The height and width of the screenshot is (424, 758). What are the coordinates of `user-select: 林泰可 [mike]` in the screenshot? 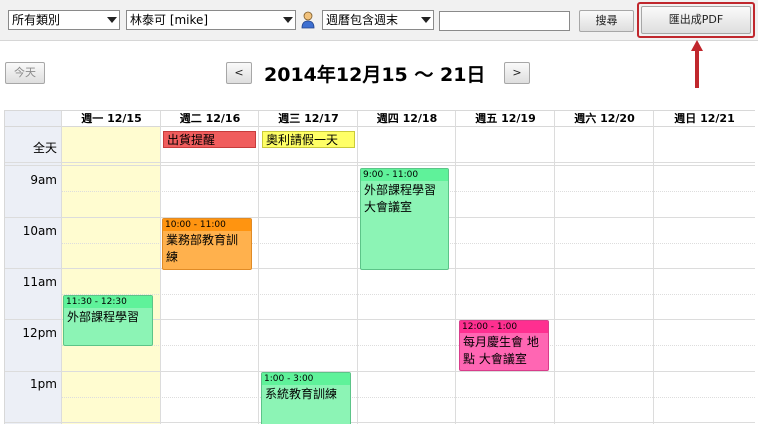 It's located at (211, 20).